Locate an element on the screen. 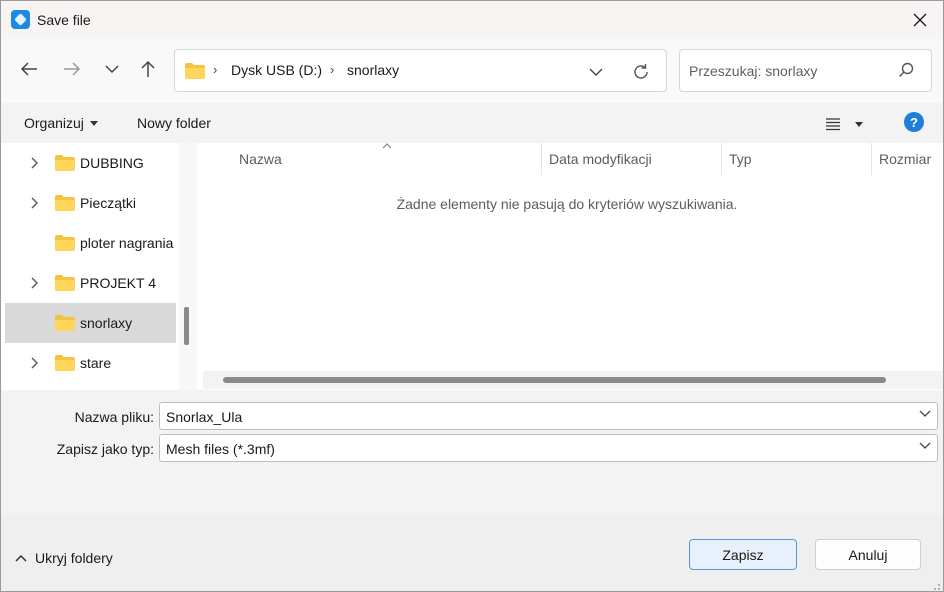  arrow-left-icon is located at coordinates (28, 69).